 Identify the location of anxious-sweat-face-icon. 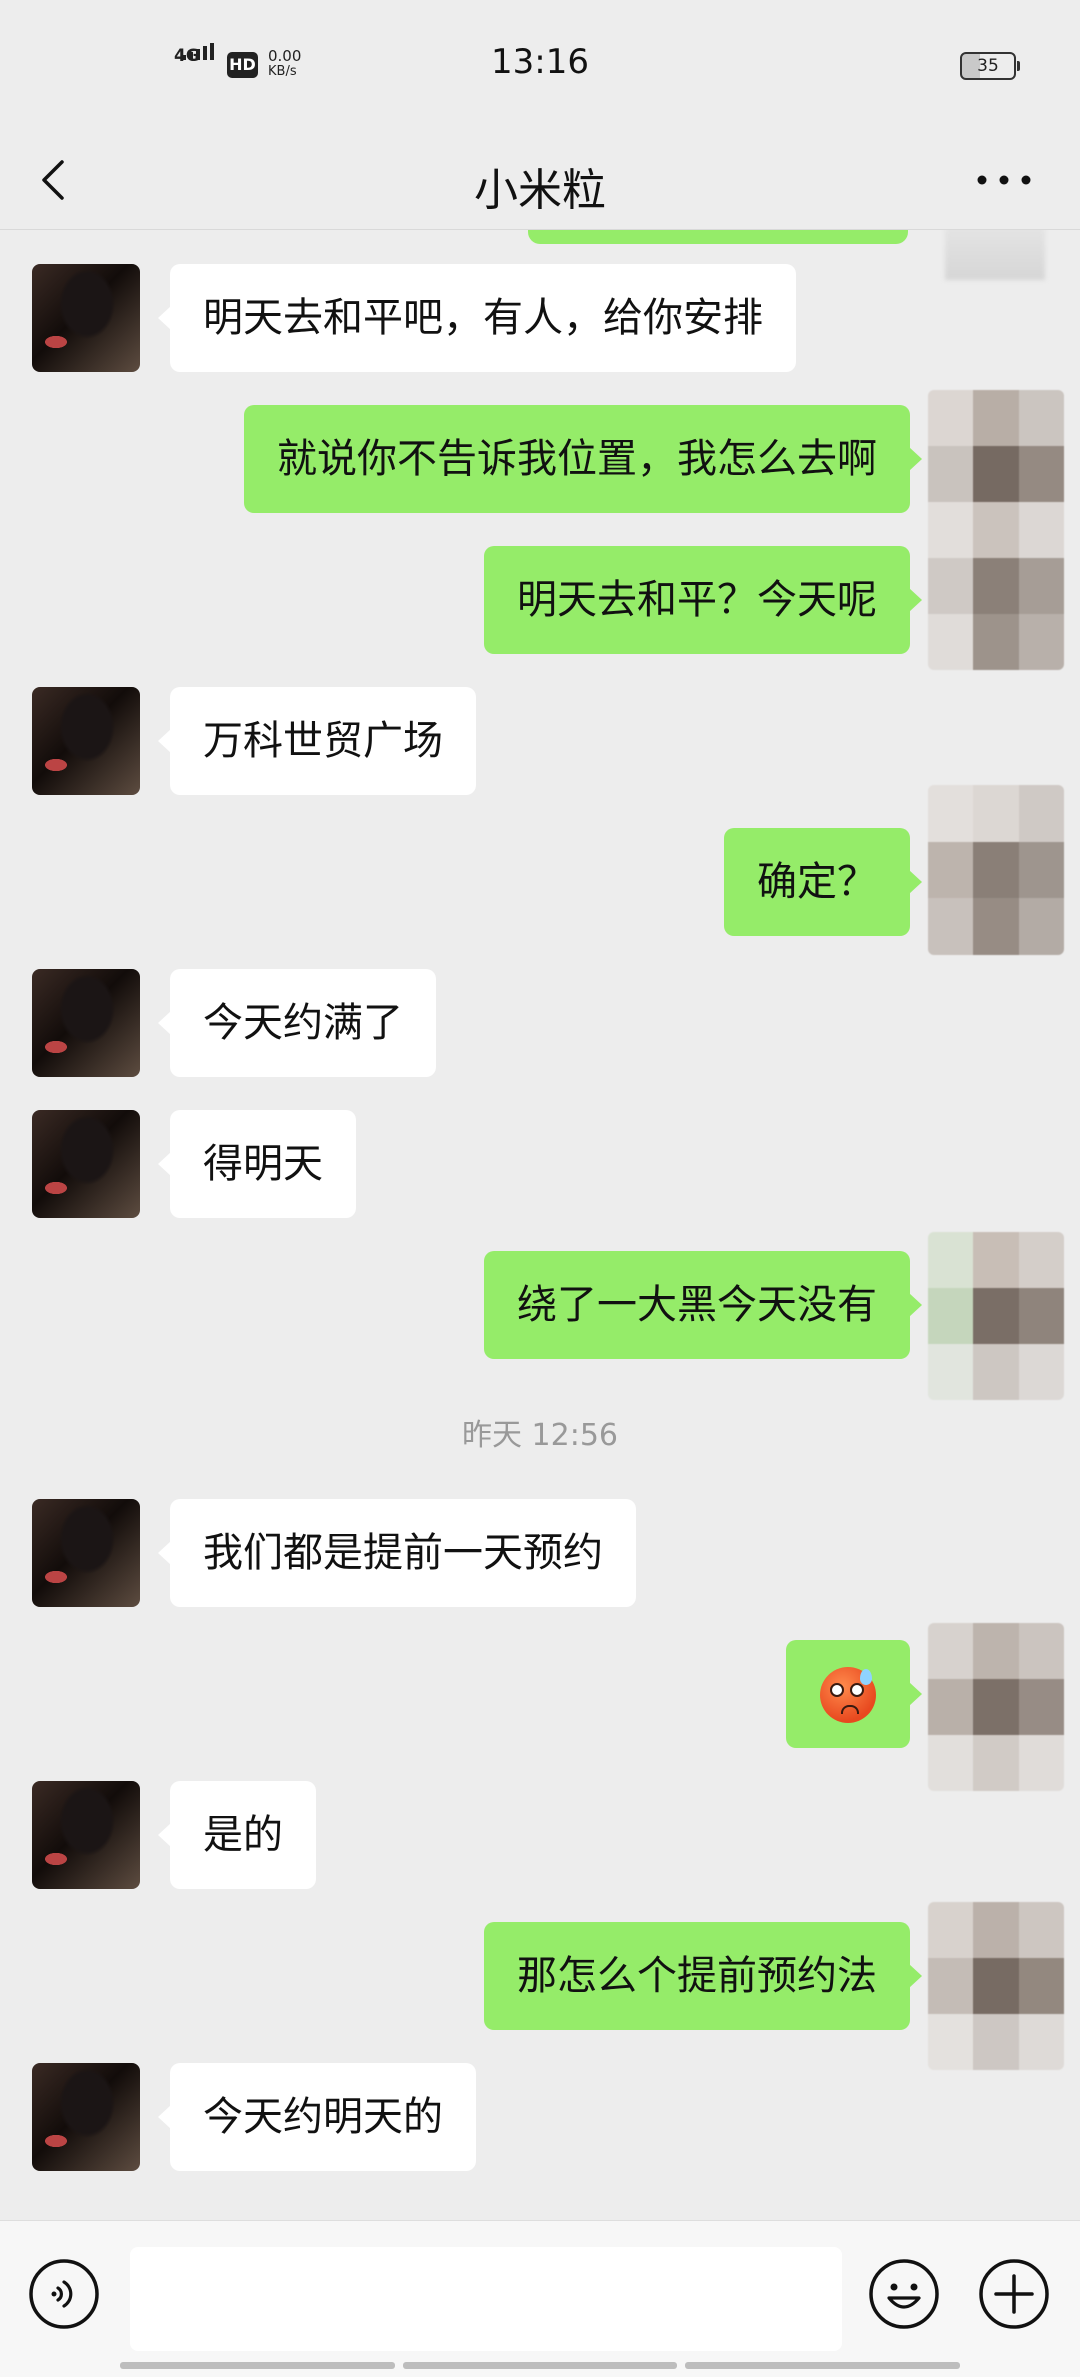
(848, 1695).